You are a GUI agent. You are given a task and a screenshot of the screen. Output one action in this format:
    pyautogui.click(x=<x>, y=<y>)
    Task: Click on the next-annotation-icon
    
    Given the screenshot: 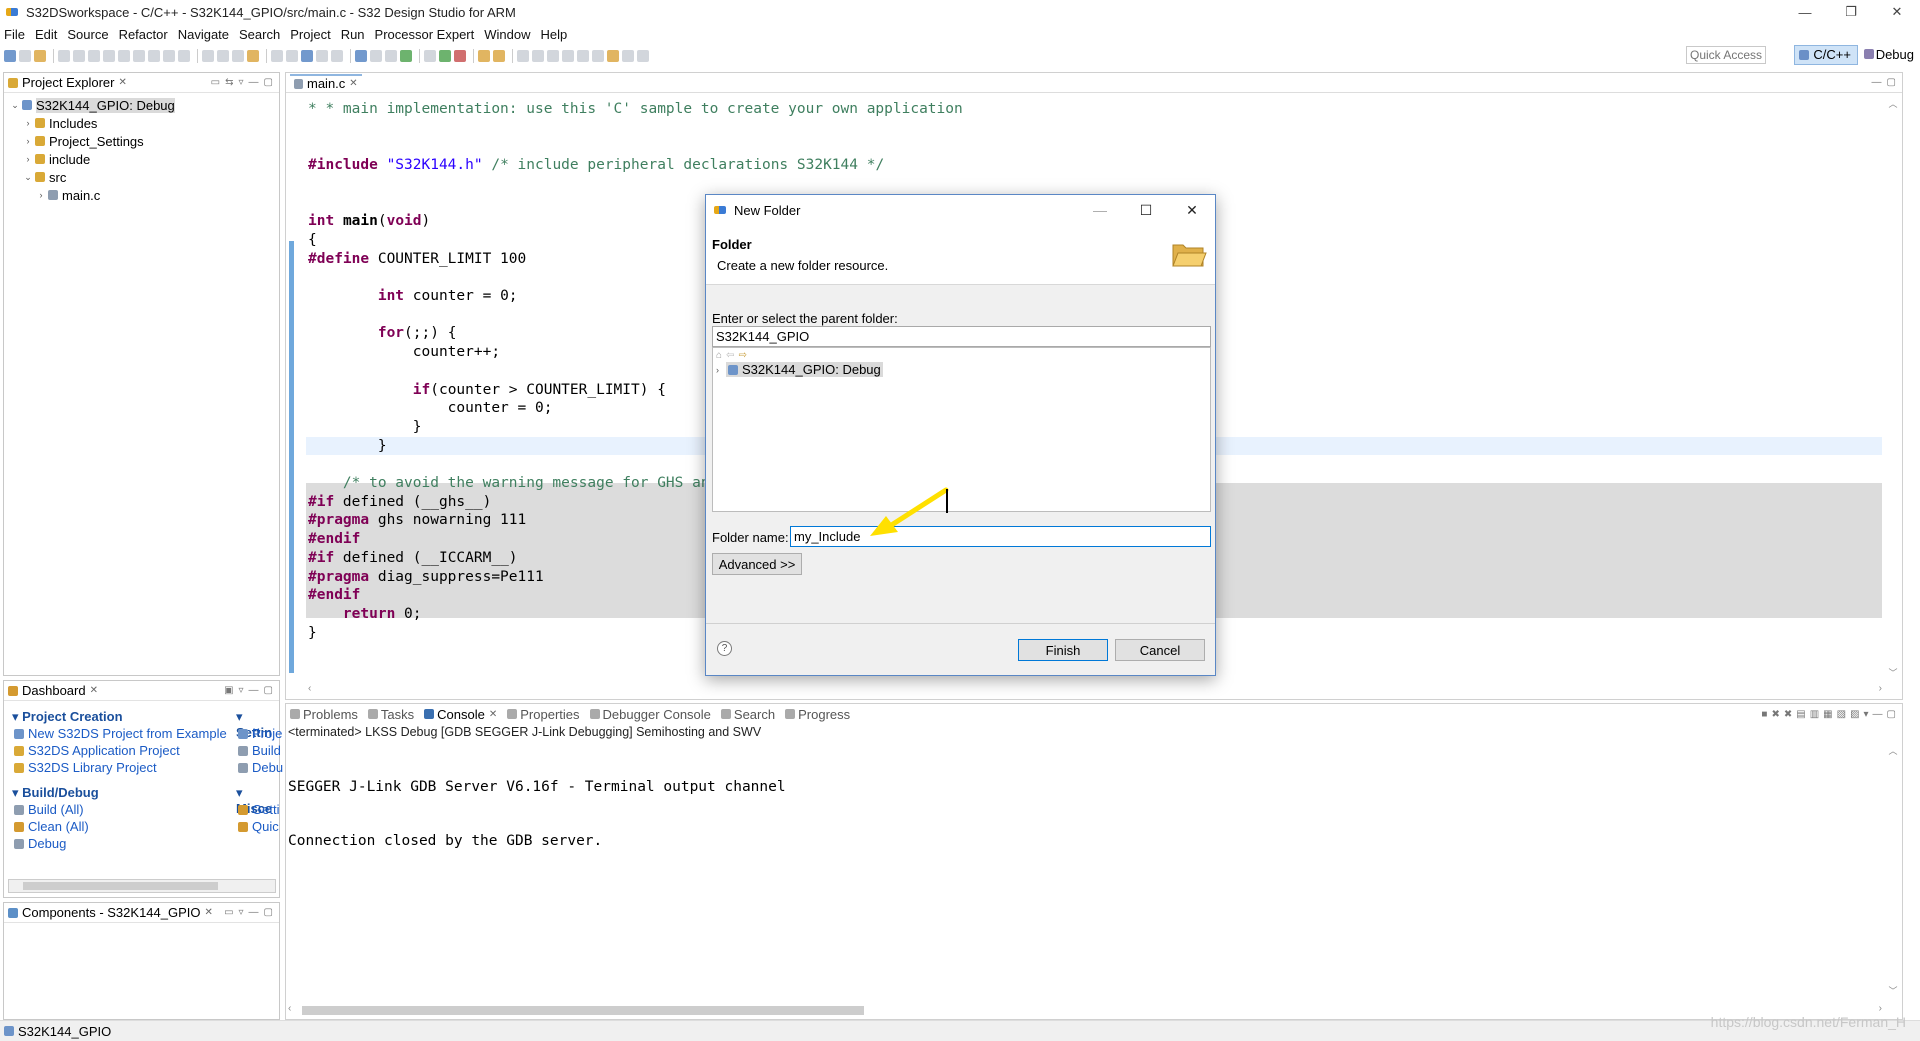 What is the action you would take?
    pyautogui.click(x=583, y=56)
    